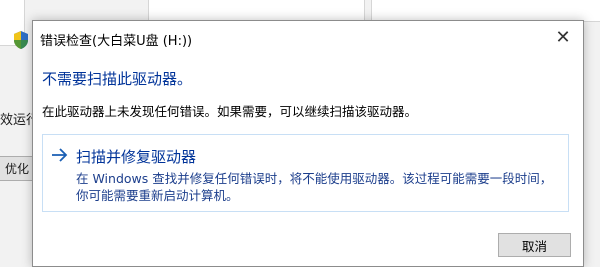 This screenshot has height=267, width=600. I want to click on title-bar: 错误检查(大白菜U盘 (H:)) ✕, so click(308, 37).